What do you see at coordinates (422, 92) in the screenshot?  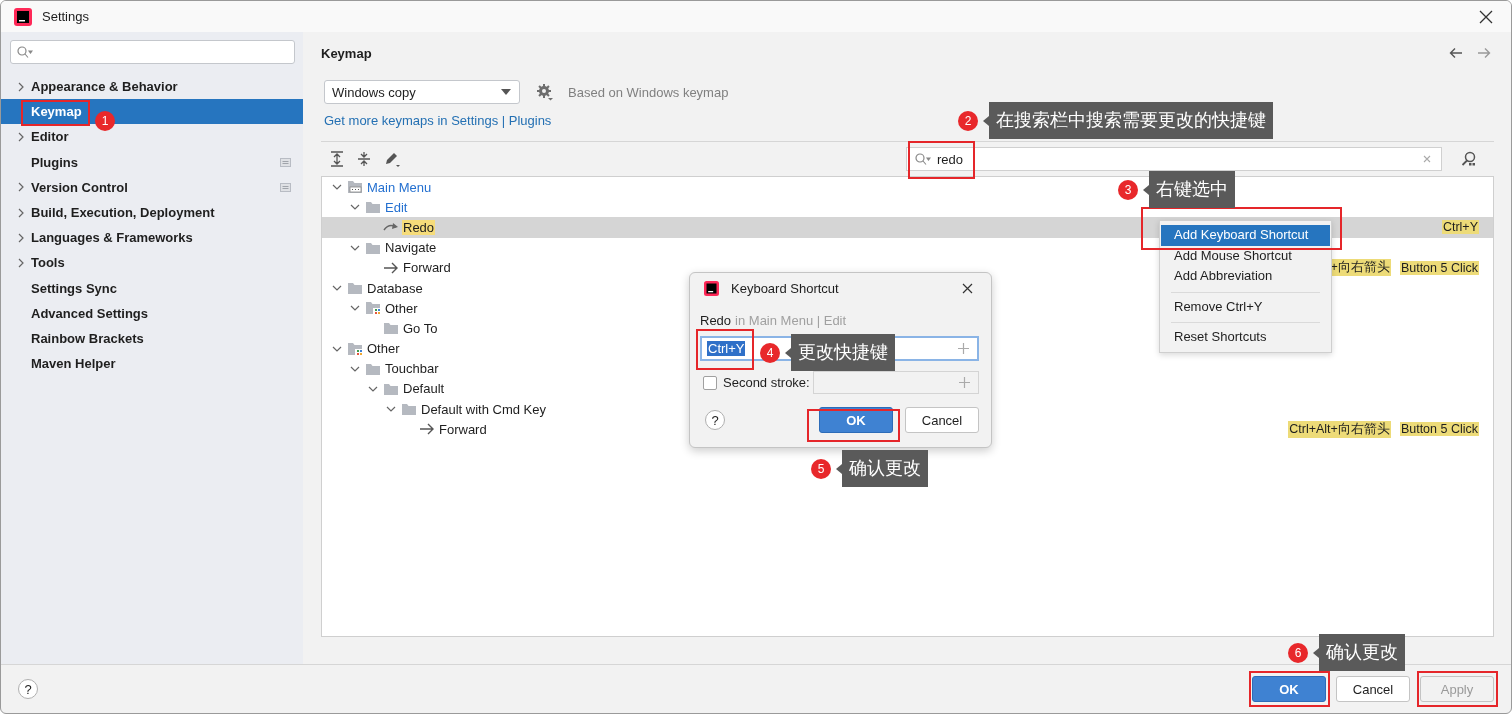 I see `keymap-dropdown: Windows copy` at bounding box center [422, 92].